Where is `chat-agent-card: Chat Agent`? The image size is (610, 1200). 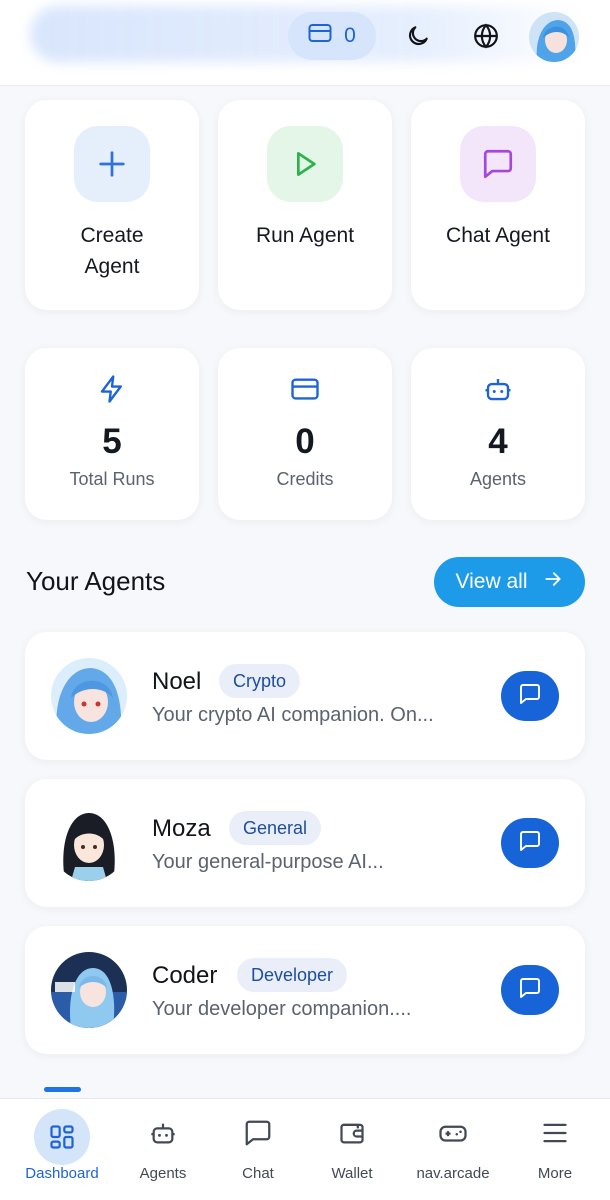
chat-agent-card: Chat Agent is located at coordinates (498, 205).